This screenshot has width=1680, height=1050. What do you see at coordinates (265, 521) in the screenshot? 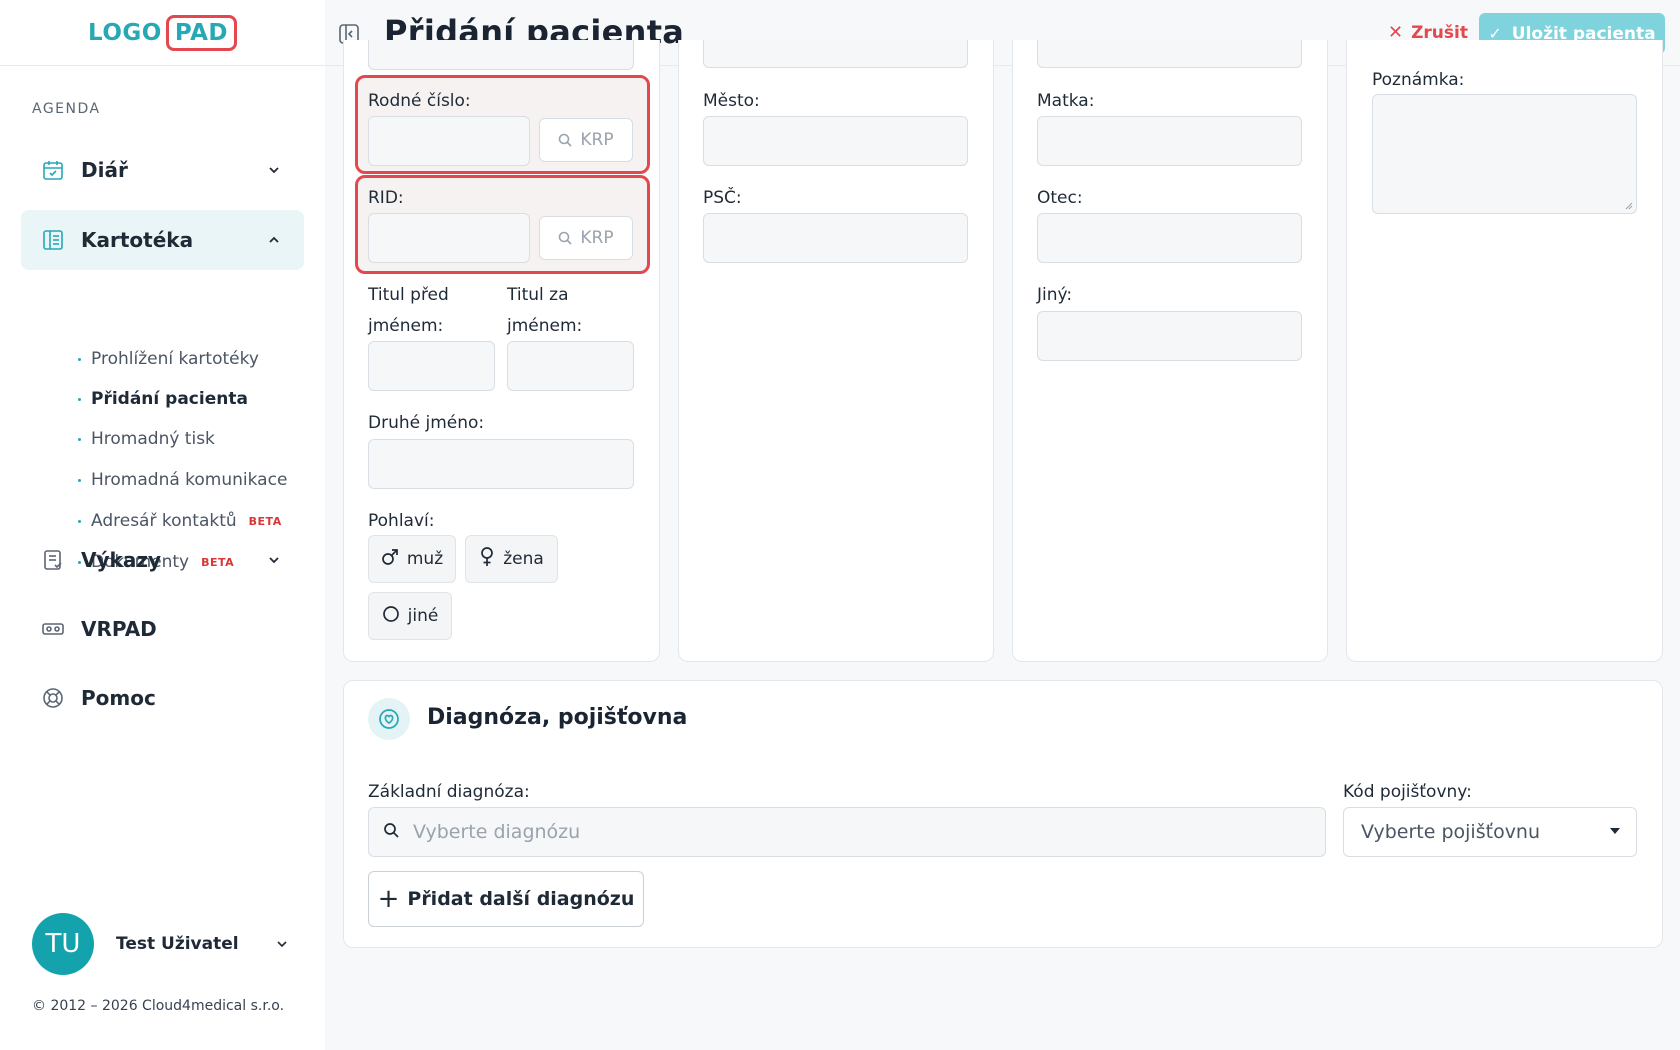
I see `beta-badge: BETA` at bounding box center [265, 521].